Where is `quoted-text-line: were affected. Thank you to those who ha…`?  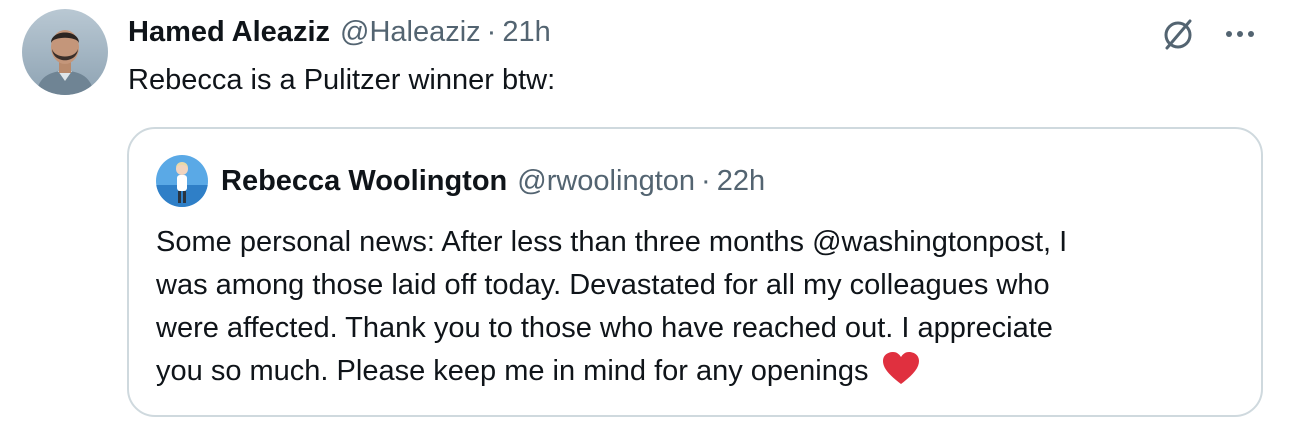
quoted-text-line: were affected. Thank you to those who ha… is located at coordinates (604, 328).